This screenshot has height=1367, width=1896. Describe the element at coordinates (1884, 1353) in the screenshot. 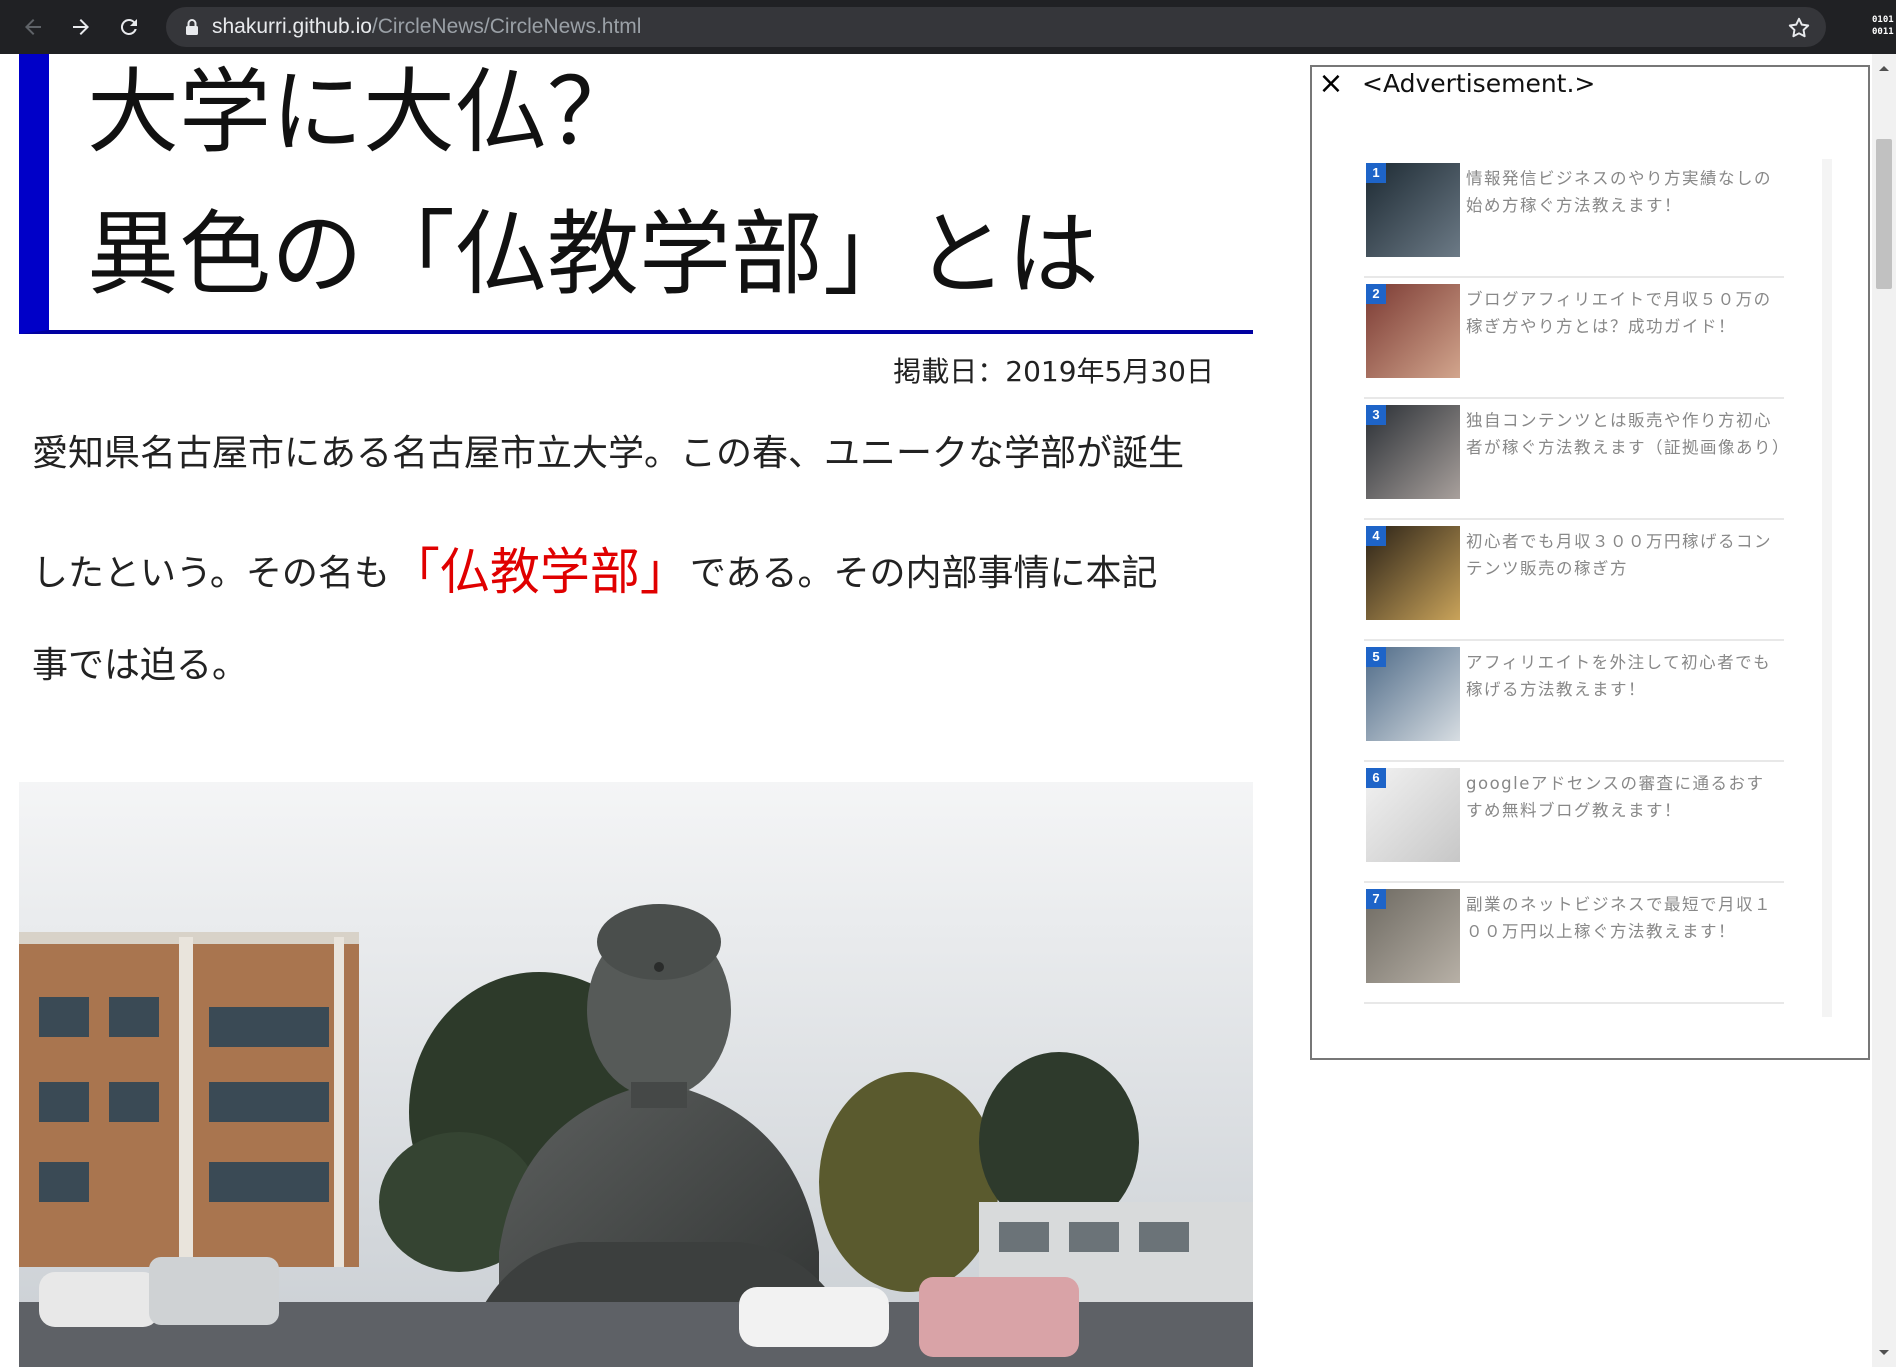

I see `scroll-down-arrow-icon` at that location.